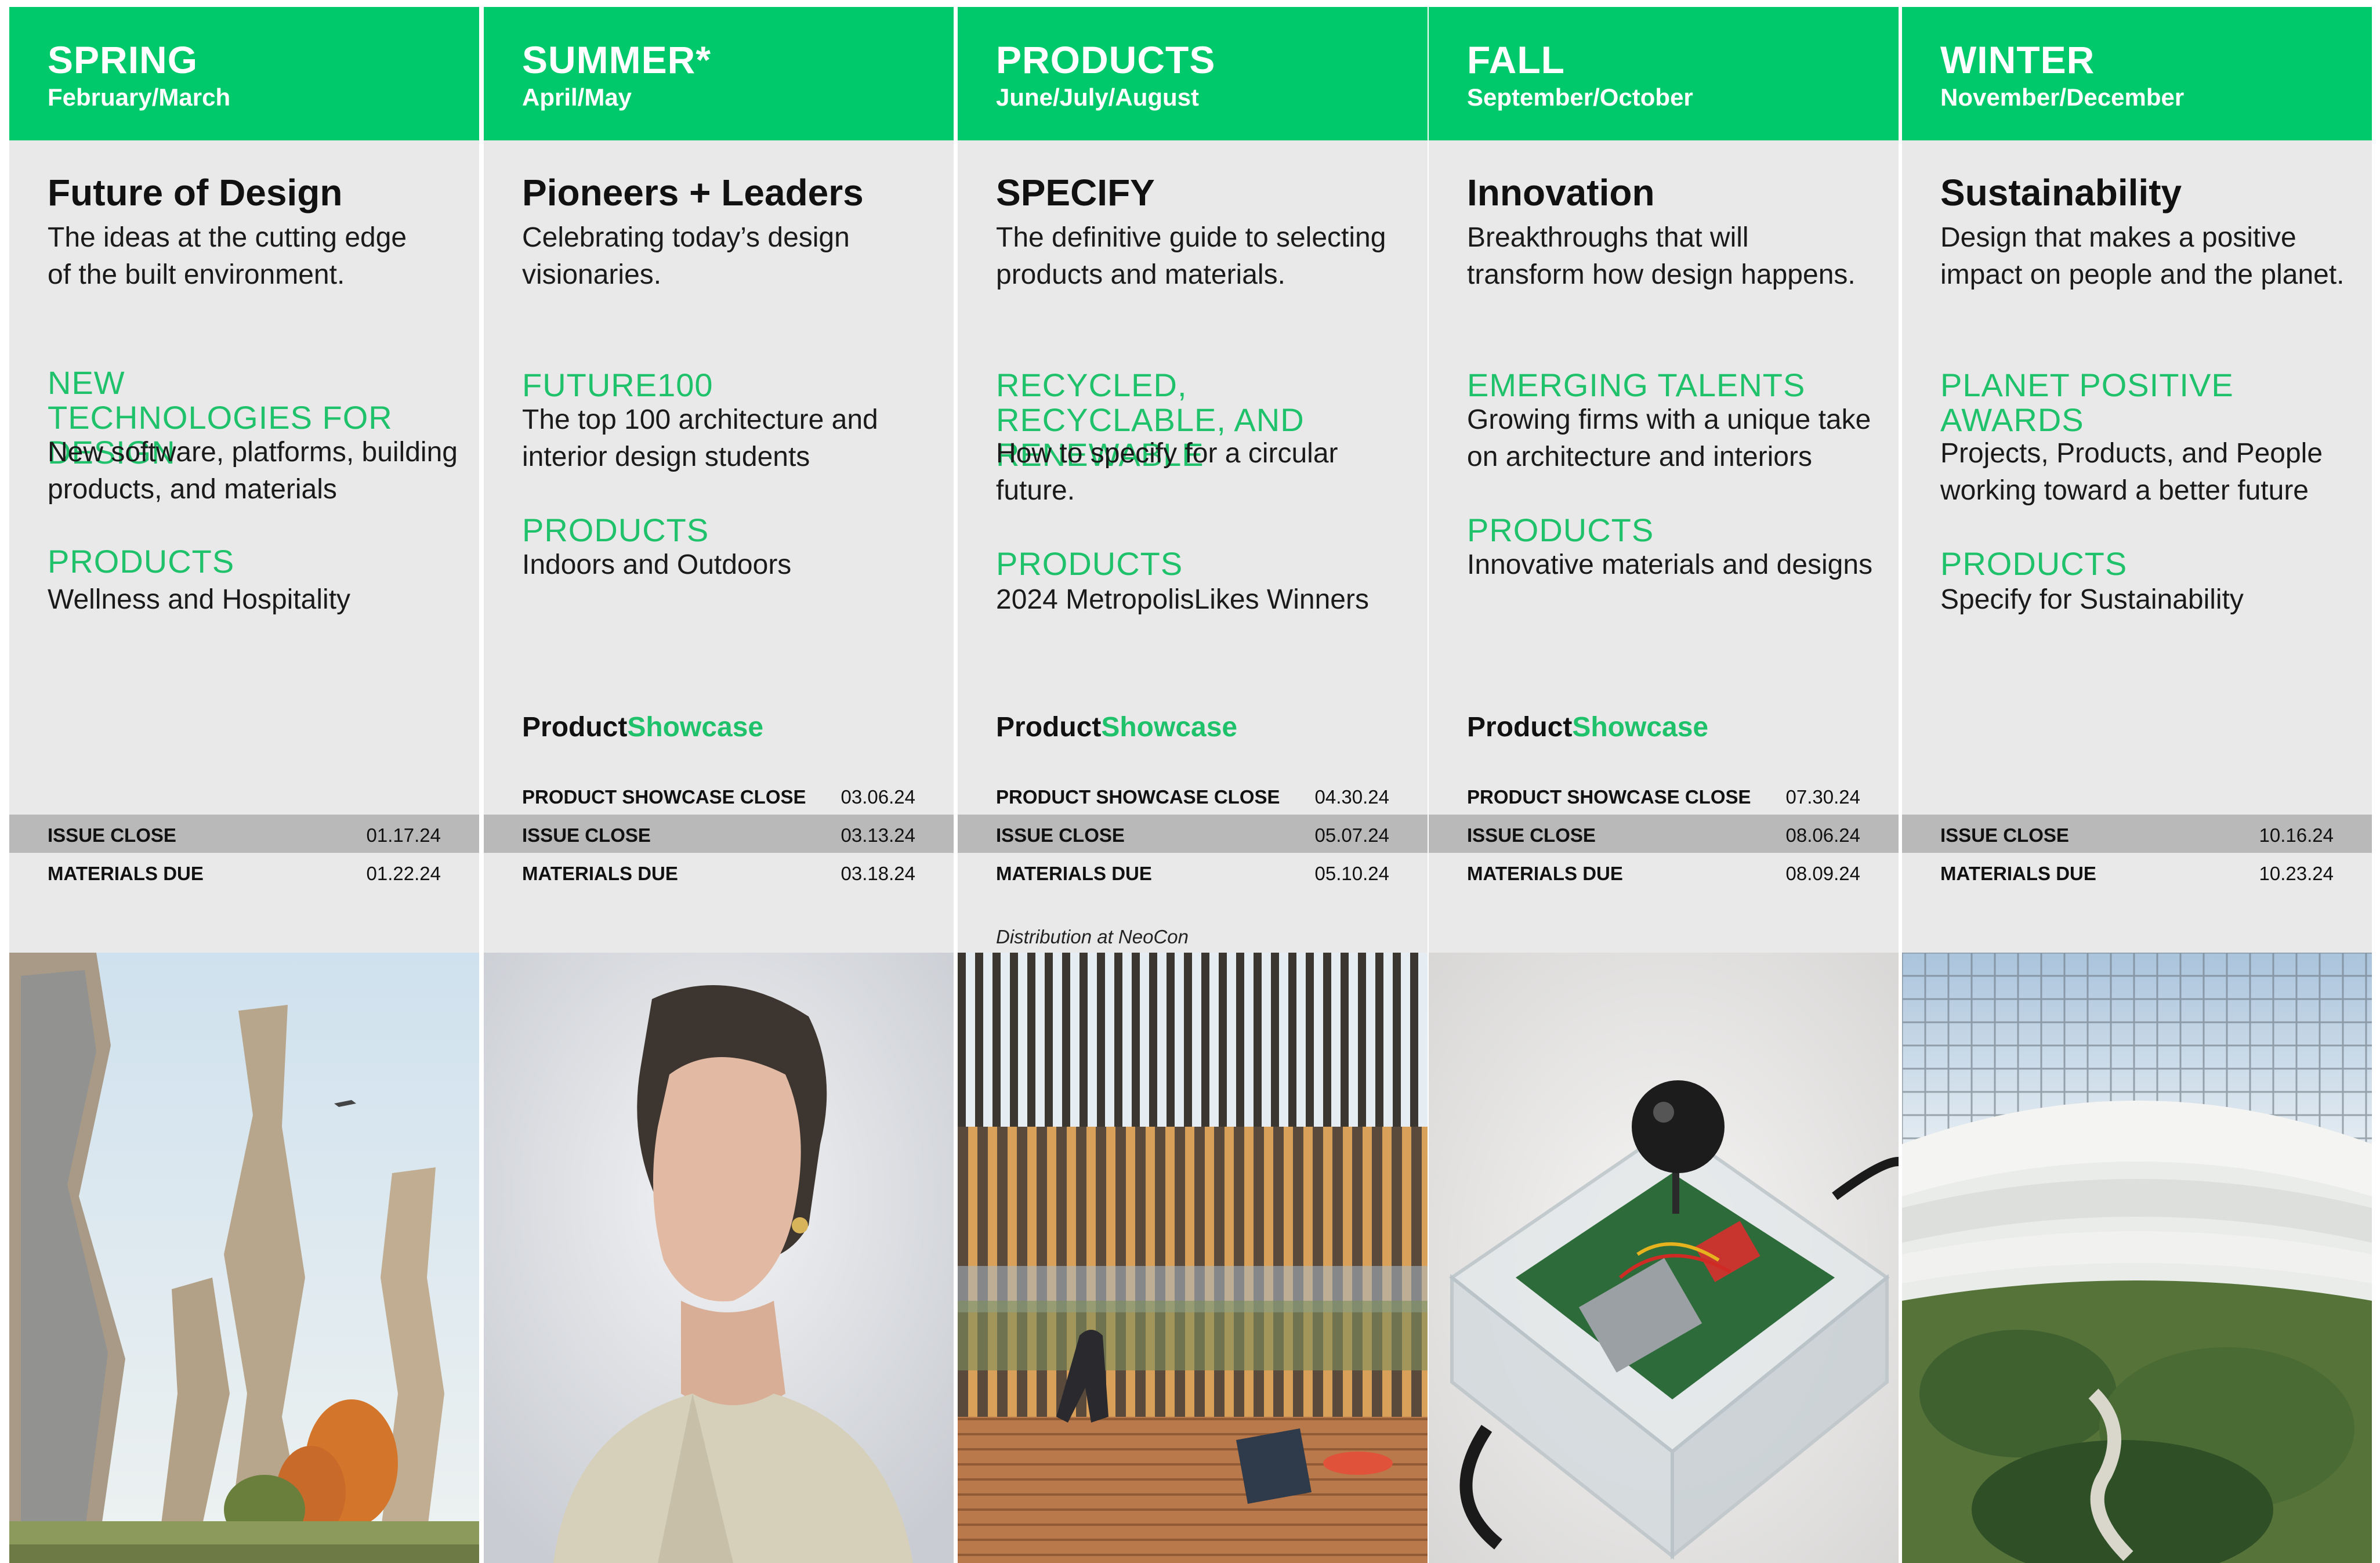  I want to click on theme-description: Celebrating today’s design visionaries., so click(686, 256).